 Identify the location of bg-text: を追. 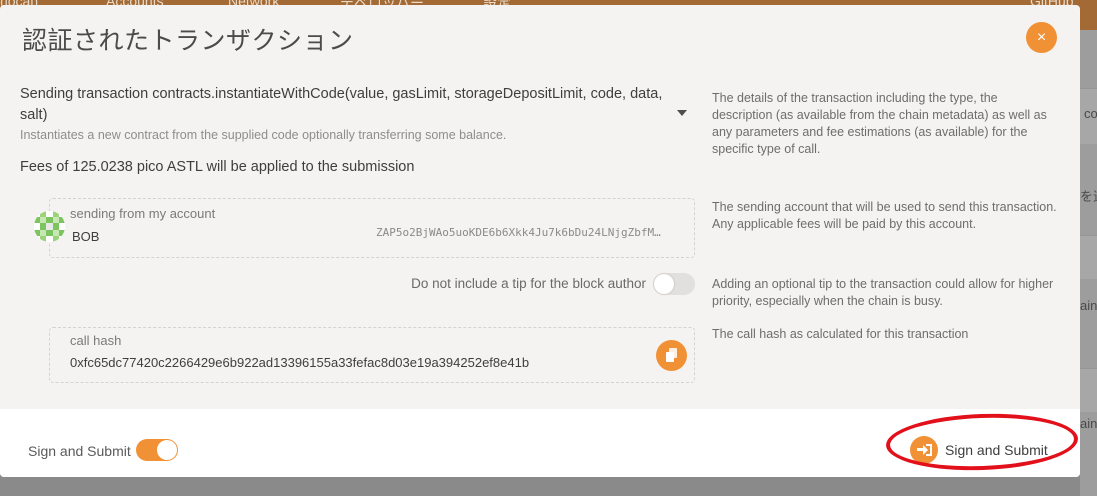
(1088, 196).